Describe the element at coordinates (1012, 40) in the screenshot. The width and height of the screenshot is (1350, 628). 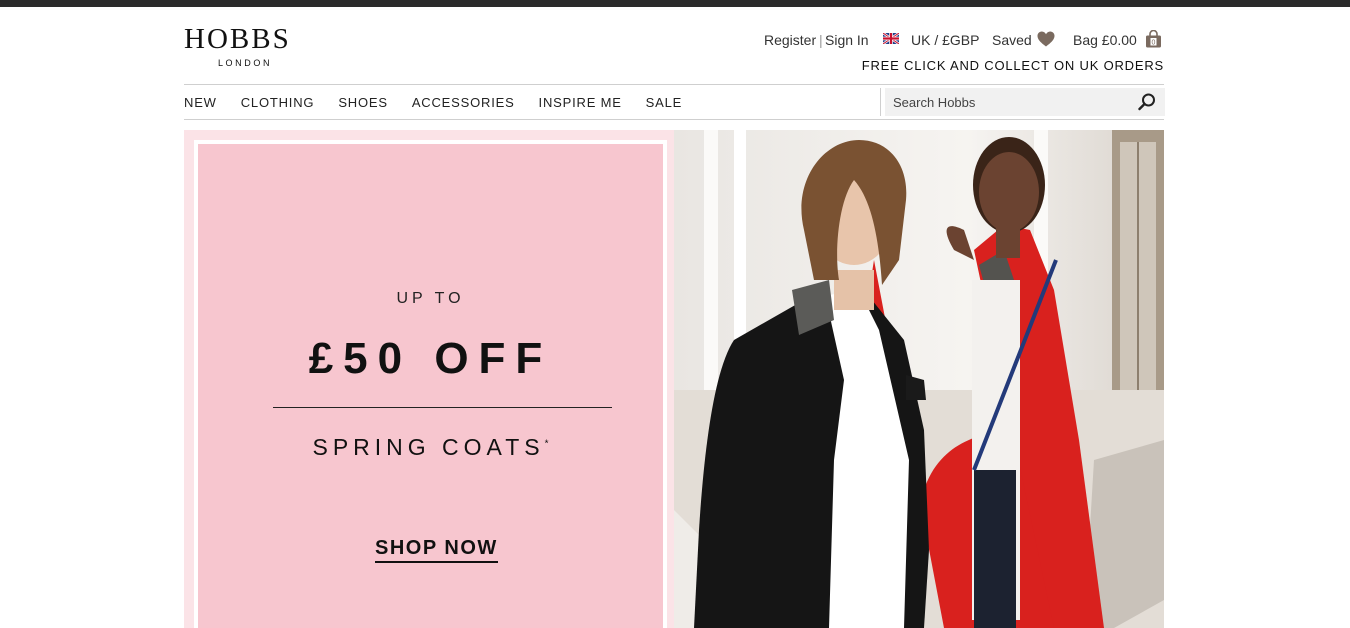
I see `saved-link: Saved` at that location.